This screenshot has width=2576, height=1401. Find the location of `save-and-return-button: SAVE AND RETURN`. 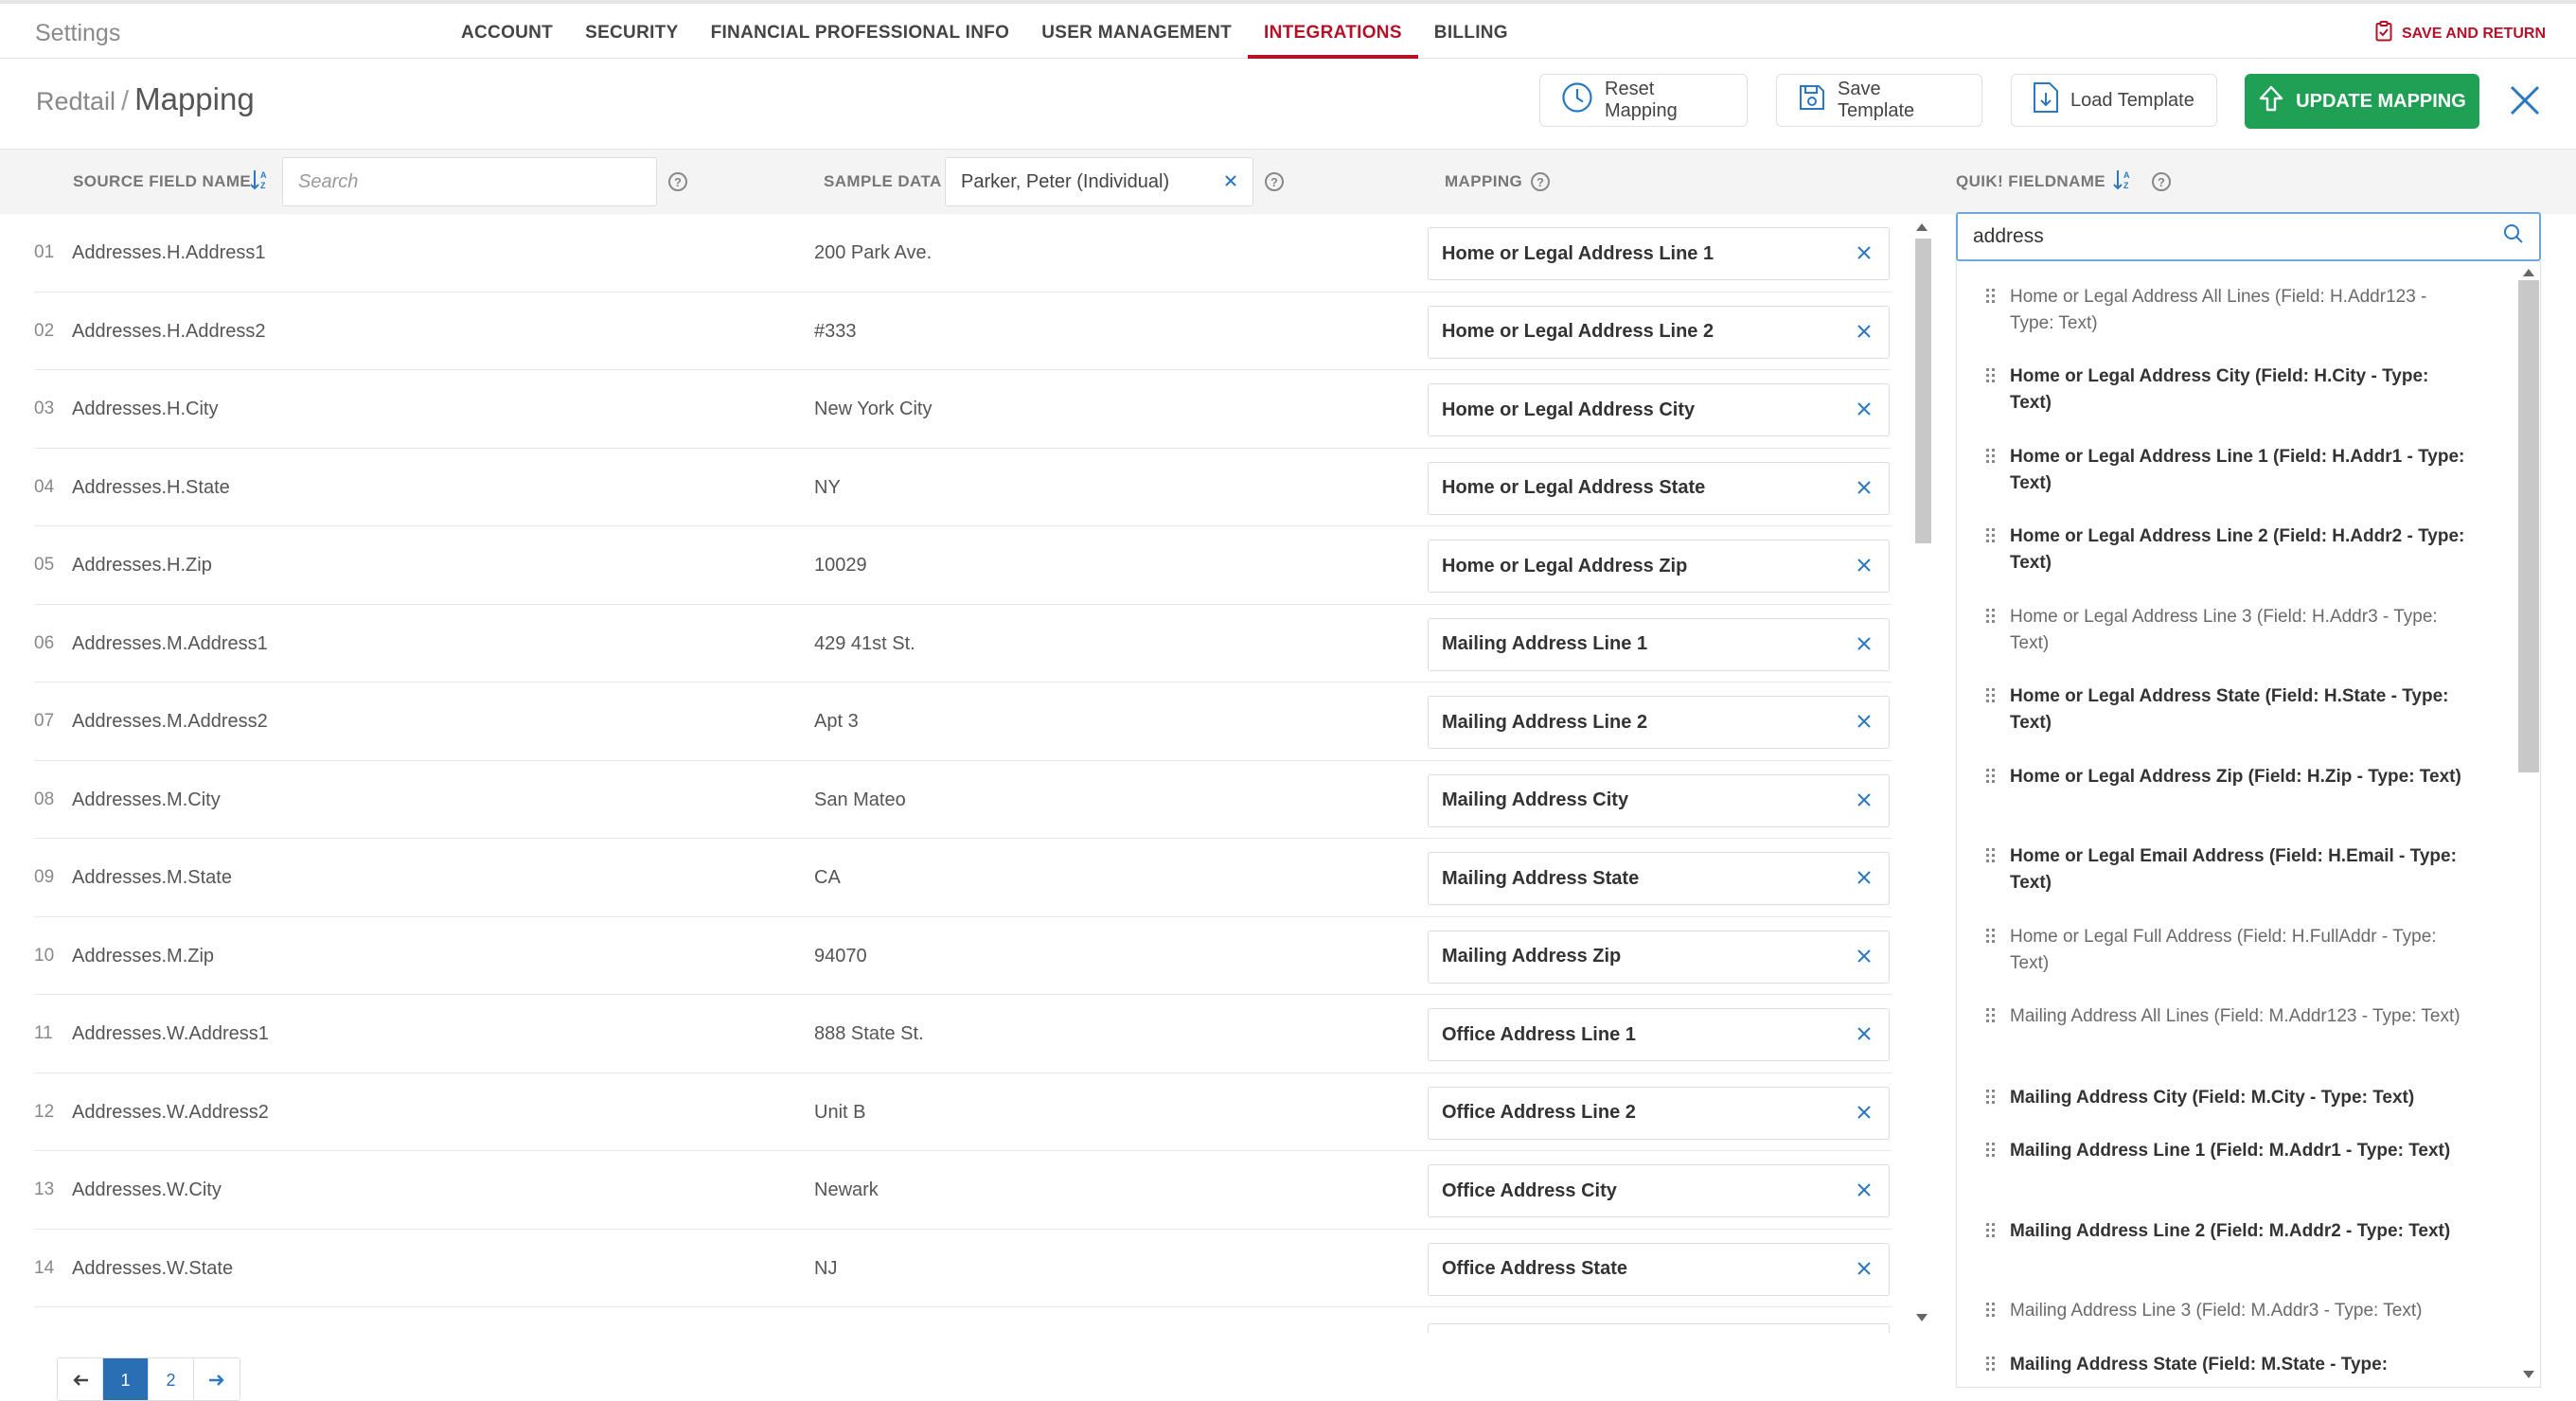

save-and-return-button: SAVE AND RETURN is located at coordinates (2460, 33).